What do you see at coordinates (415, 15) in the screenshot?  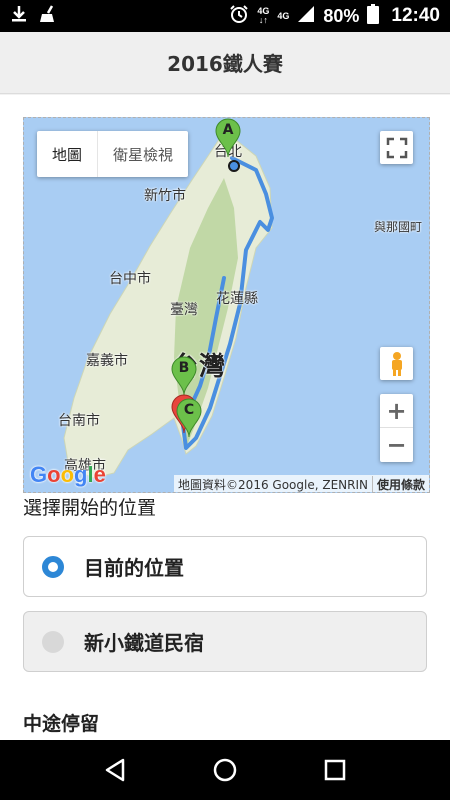 I see `clock: 12:40` at bounding box center [415, 15].